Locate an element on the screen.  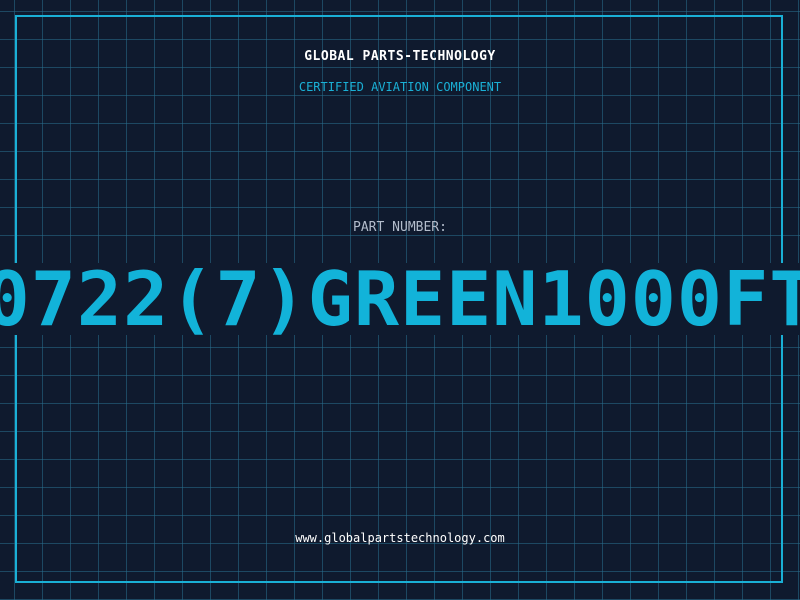
certification-tagline: CERTIFIED AVIATION COMPONENT is located at coordinates (400, 87).